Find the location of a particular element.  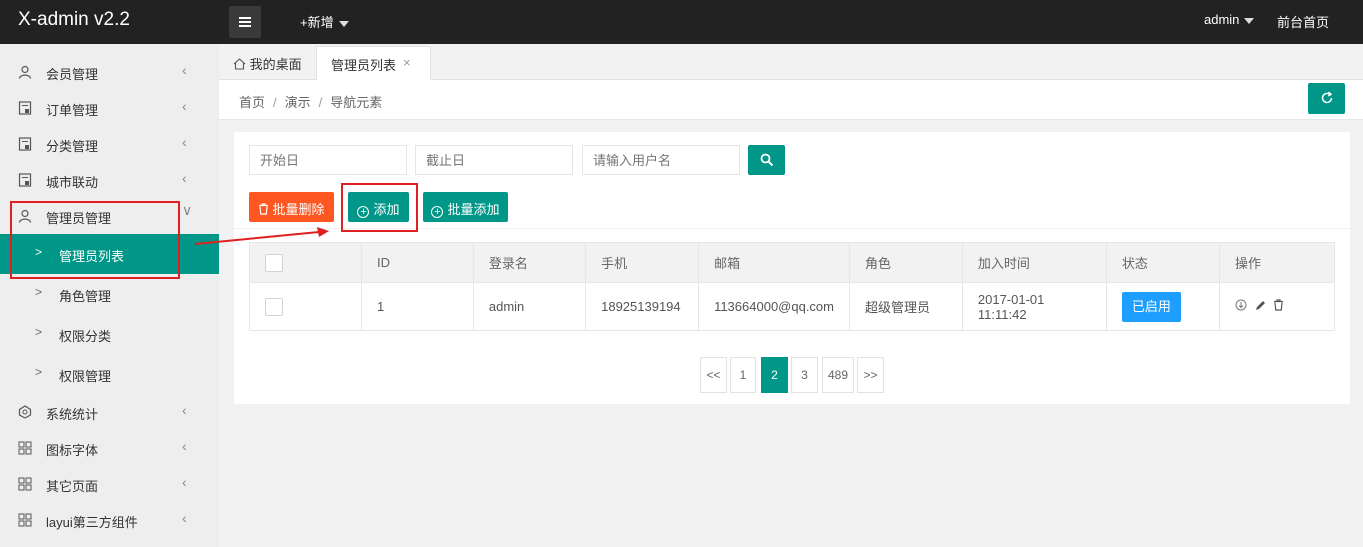

home-icon is located at coordinates (239, 64).